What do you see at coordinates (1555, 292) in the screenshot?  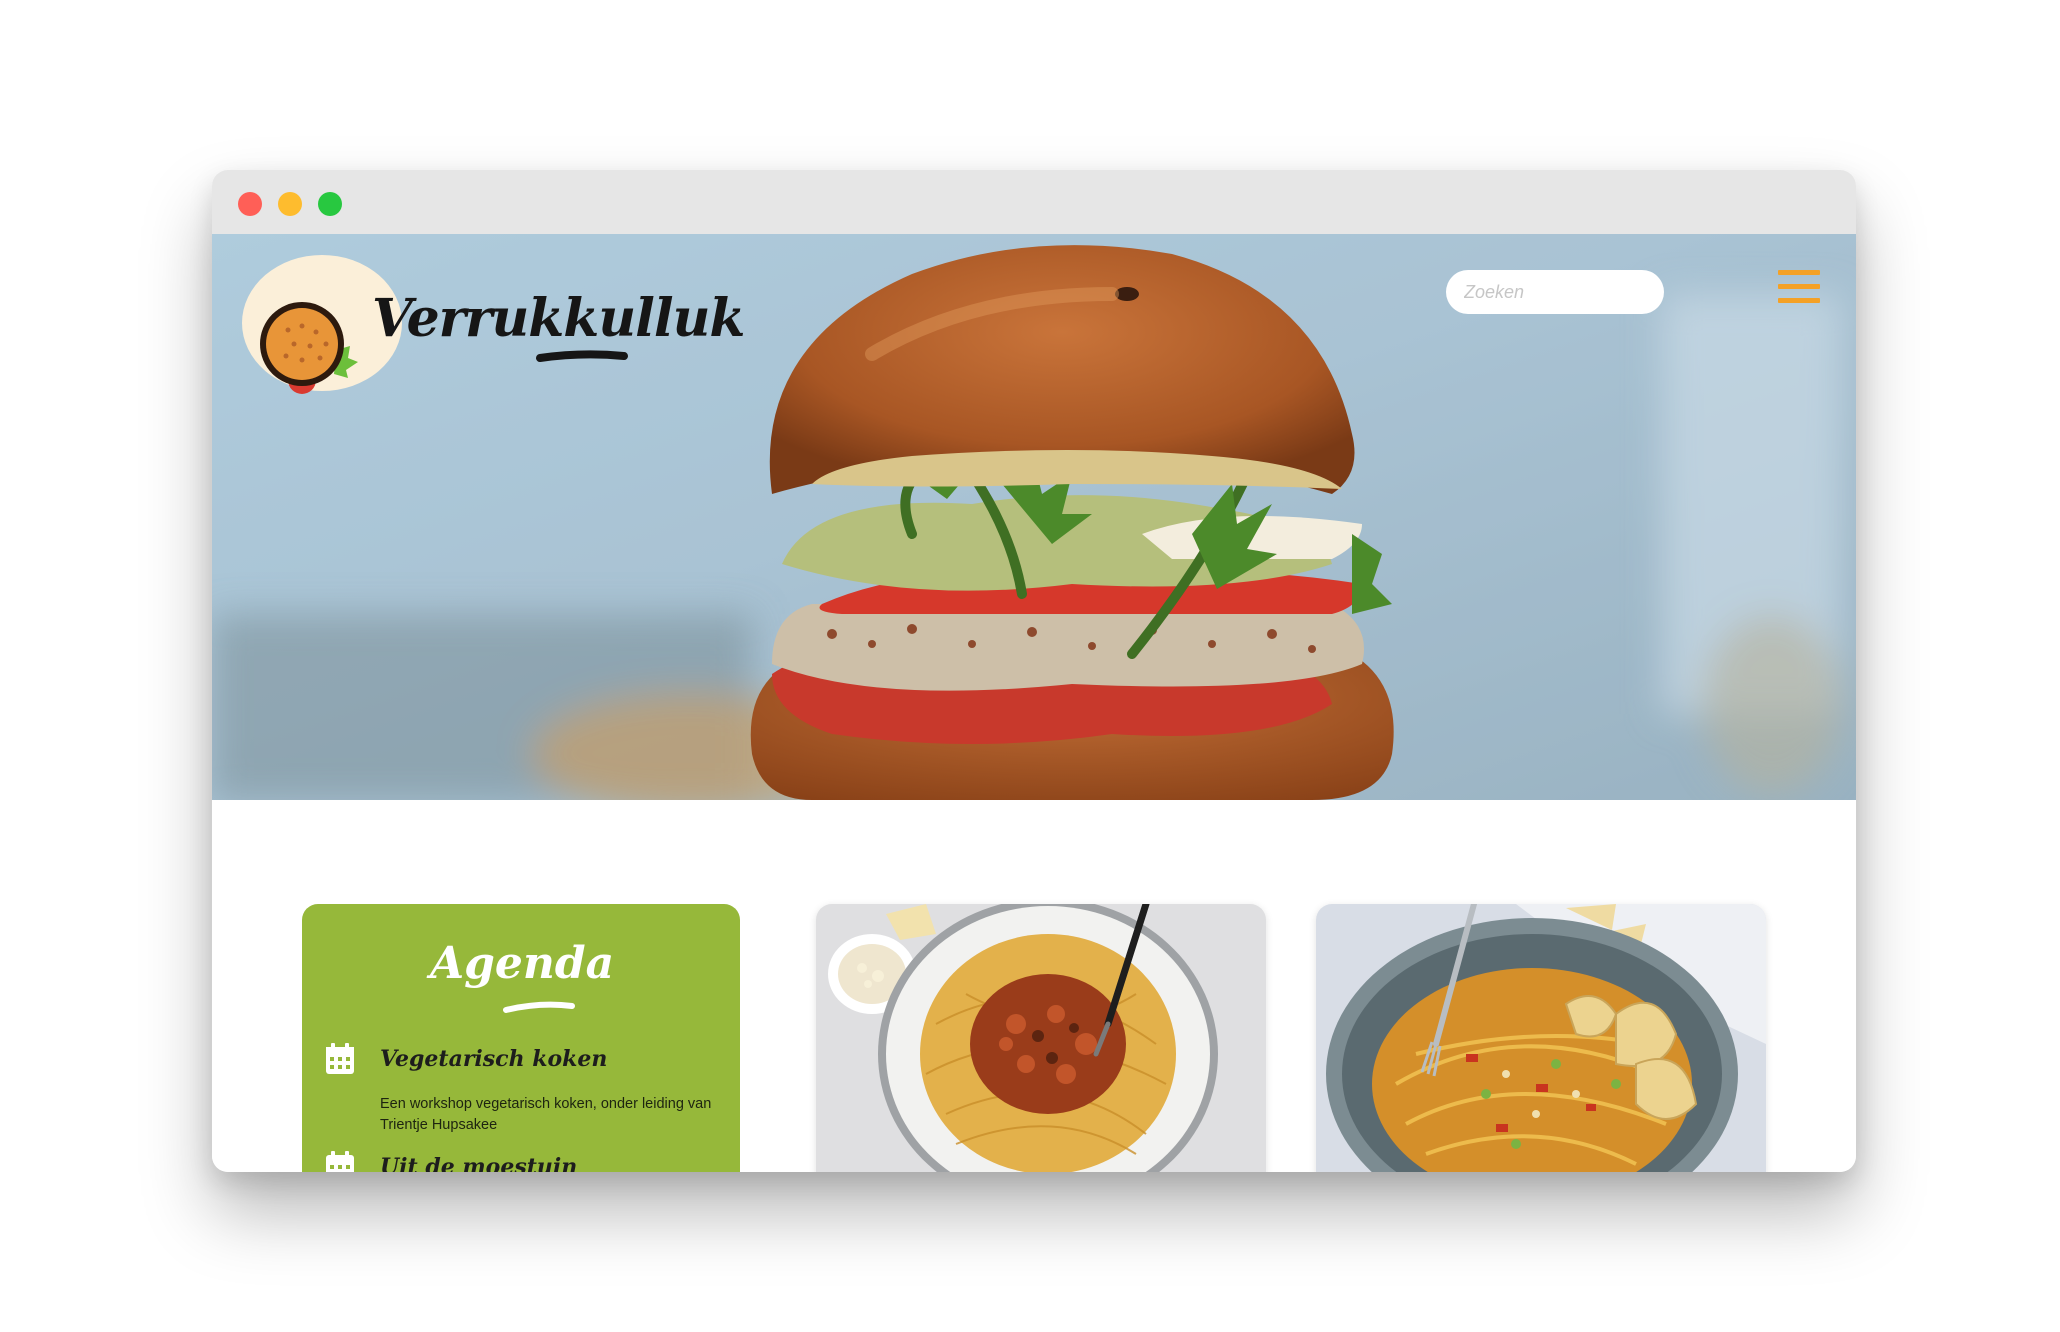 I see `search-input` at bounding box center [1555, 292].